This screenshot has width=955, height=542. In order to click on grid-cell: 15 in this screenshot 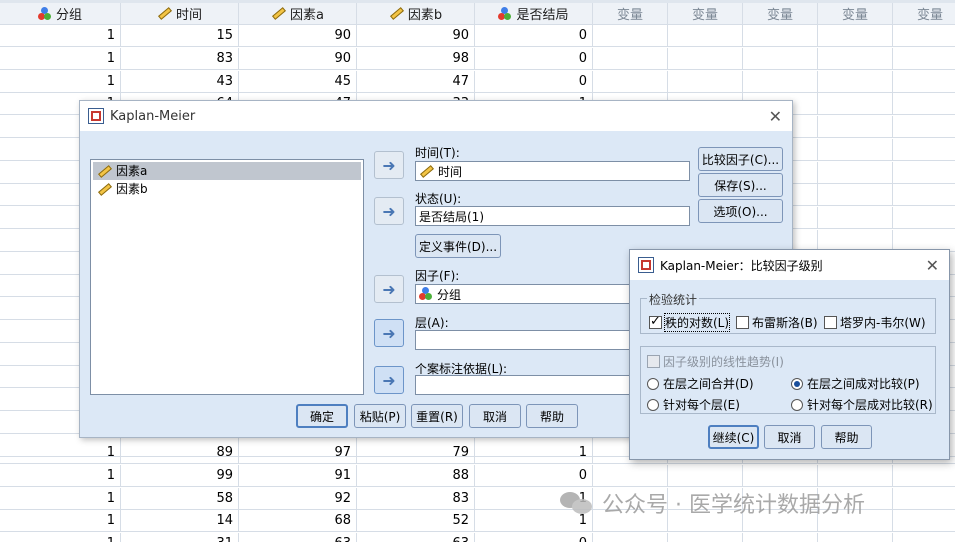, I will do `click(180, 36)`.